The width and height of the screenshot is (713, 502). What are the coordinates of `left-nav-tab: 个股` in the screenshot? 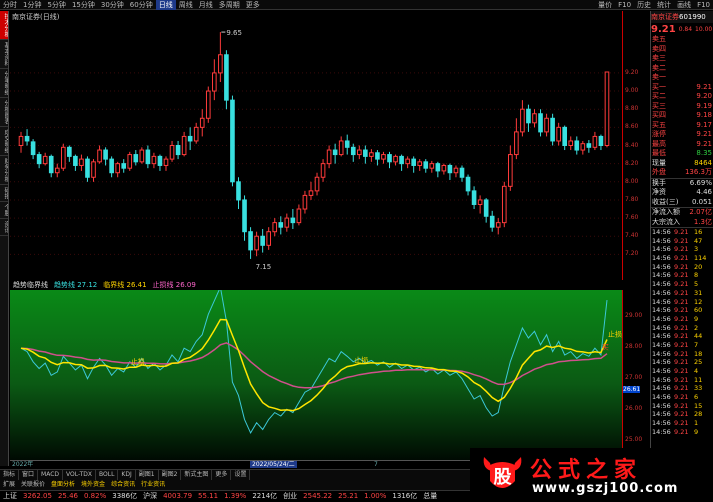 It's located at (4, 210).